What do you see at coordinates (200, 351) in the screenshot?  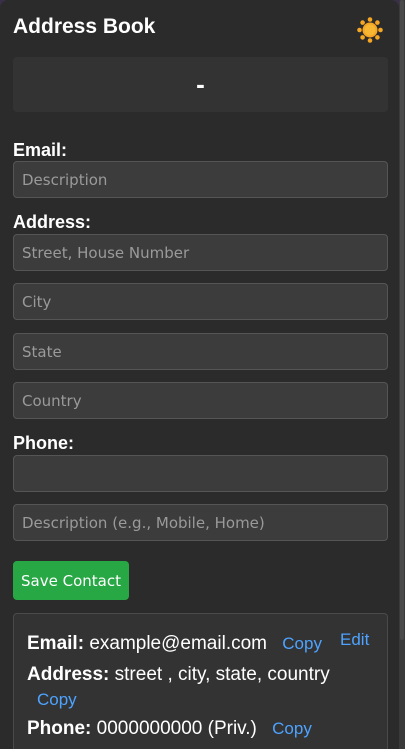 I see `state-input` at bounding box center [200, 351].